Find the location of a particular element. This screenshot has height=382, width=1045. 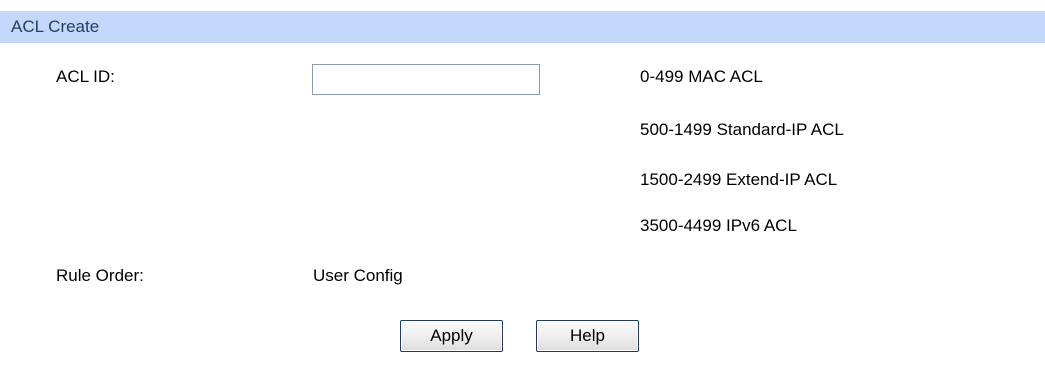

rule-order-value: User Config is located at coordinates (358, 275).